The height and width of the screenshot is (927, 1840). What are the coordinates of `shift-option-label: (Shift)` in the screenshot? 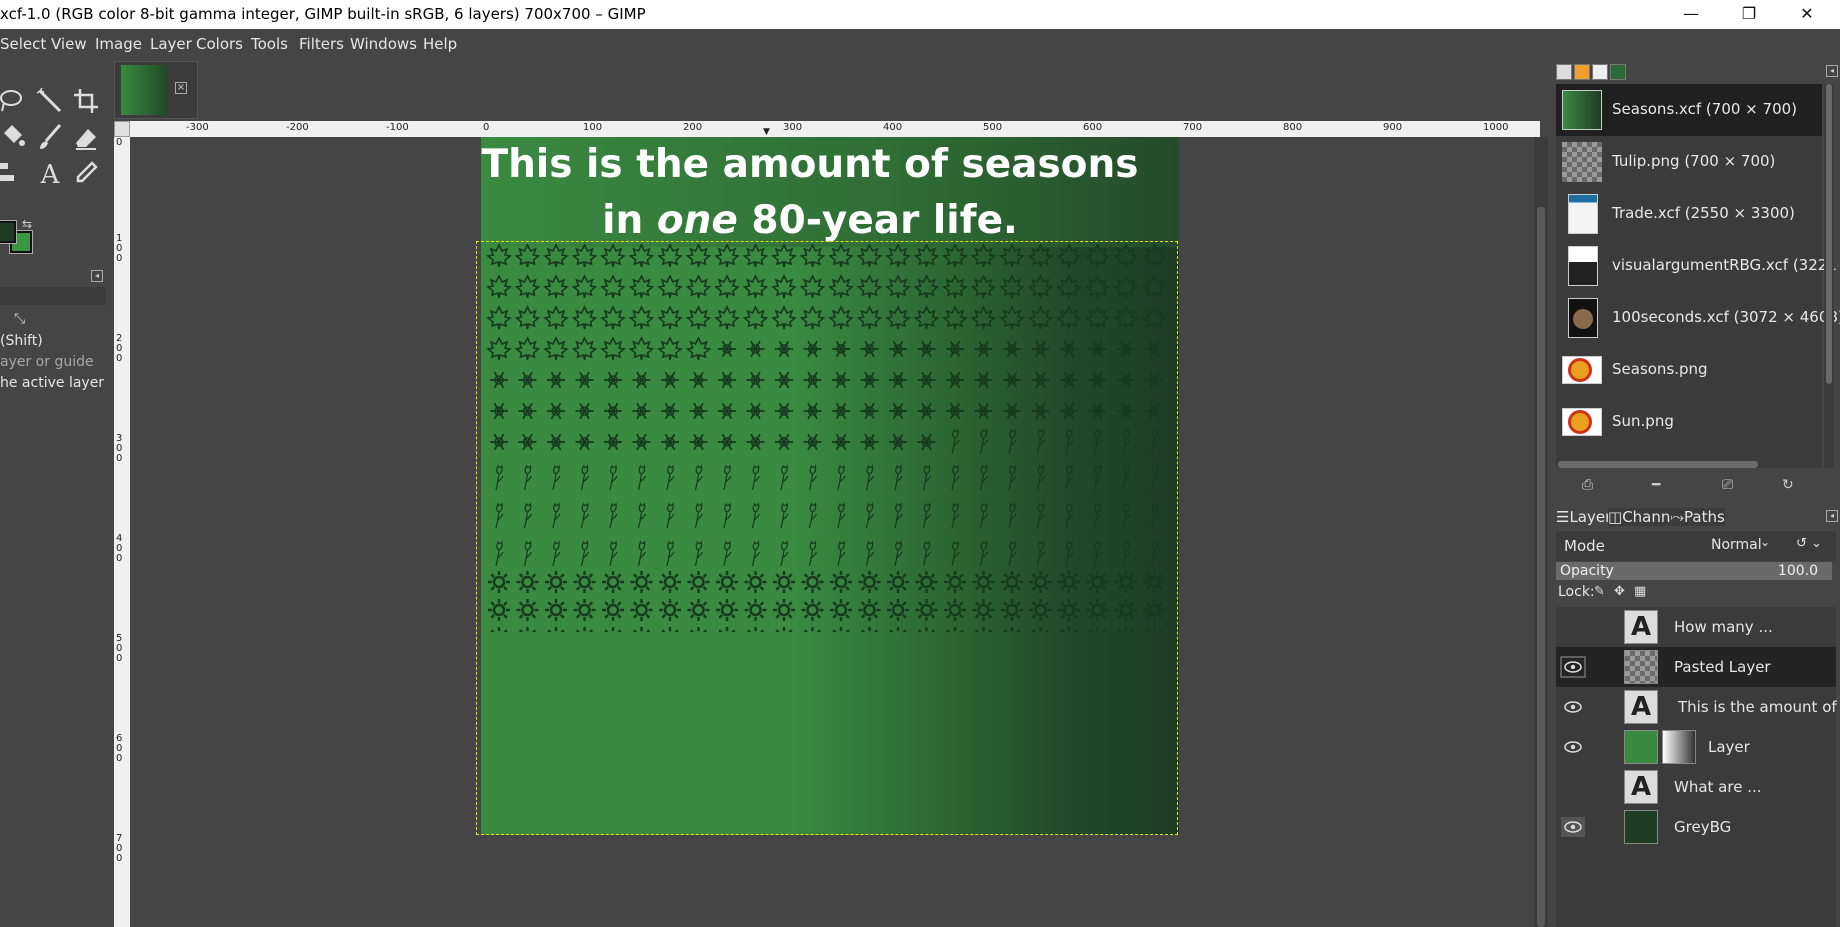 It's located at (21, 341).